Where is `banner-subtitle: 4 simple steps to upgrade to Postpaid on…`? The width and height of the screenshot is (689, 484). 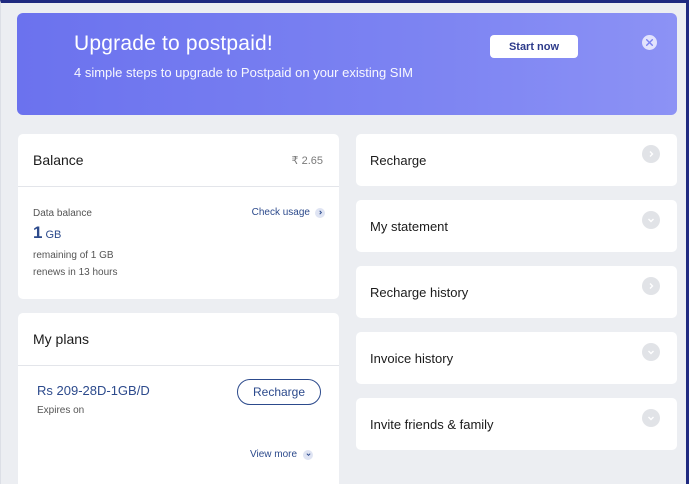 banner-subtitle: 4 simple steps to upgrade to Postpaid on… is located at coordinates (243, 72).